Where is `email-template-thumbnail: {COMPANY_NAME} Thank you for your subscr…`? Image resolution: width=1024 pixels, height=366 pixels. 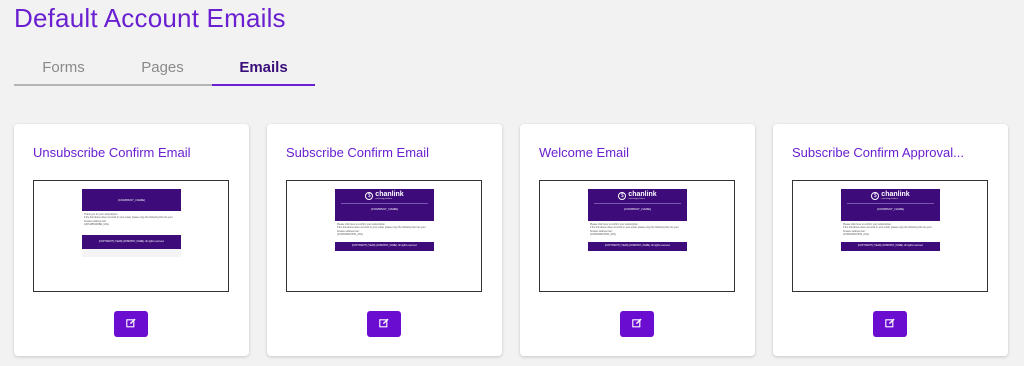 email-template-thumbnail: {COMPANY_NAME} Thank you for your subscr… is located at coordinates (131, 223).